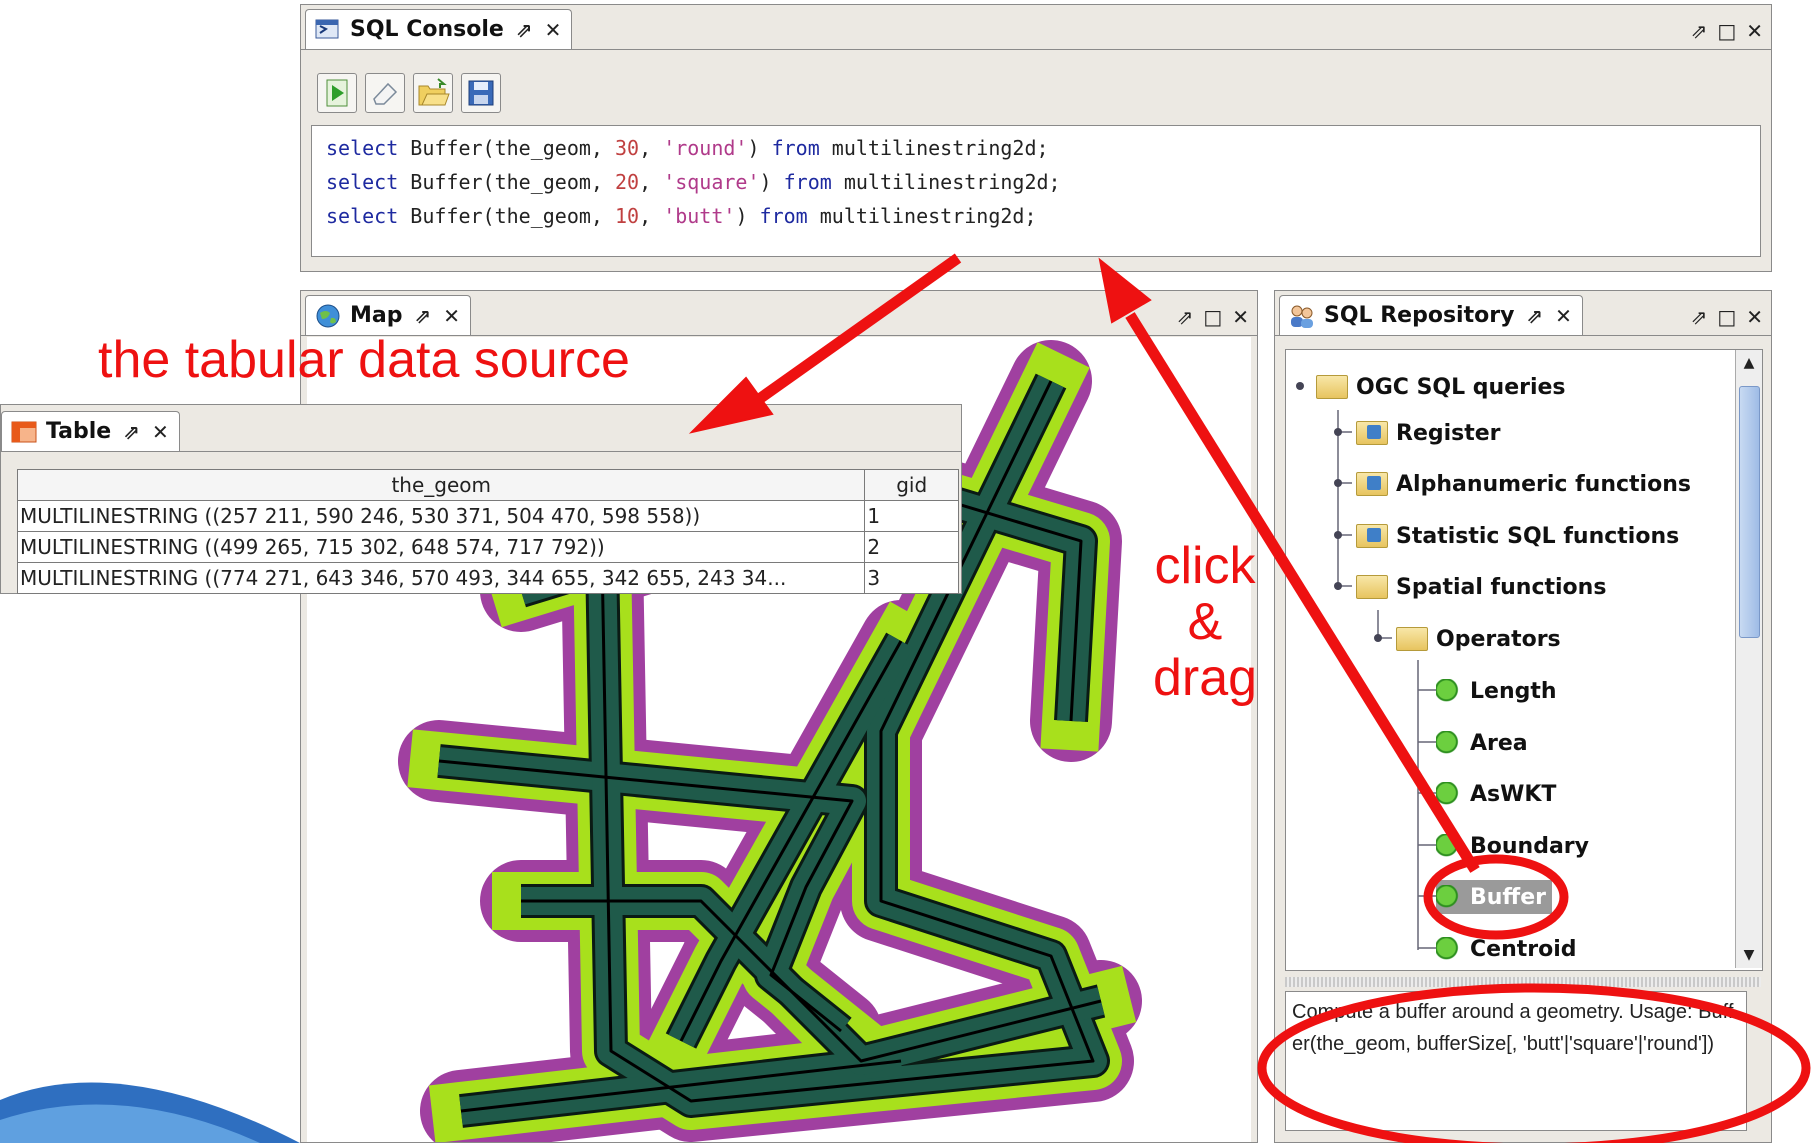 Image resolution: width=1811 pixels, height=1143 pixels. I want to click on users-icon, so click(1302, 316).